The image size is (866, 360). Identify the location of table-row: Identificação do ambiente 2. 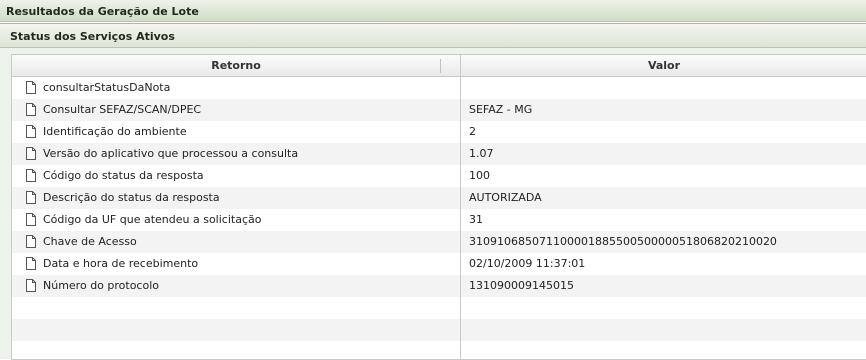
(439, 132).